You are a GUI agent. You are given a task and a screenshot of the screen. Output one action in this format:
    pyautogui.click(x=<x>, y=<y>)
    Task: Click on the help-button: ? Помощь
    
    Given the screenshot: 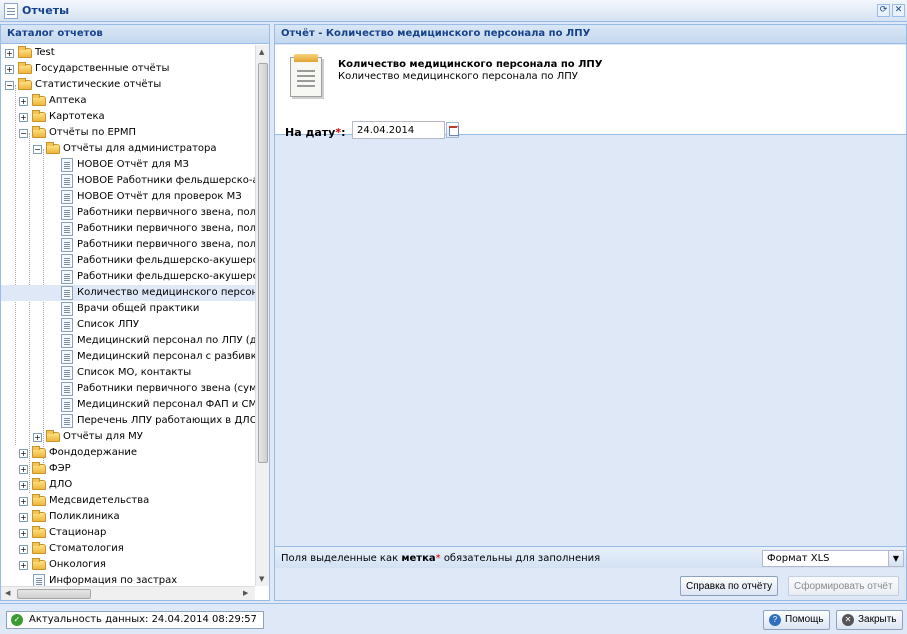 What is the action you would take?
    pyautogui.click(x=796, y=620)
    